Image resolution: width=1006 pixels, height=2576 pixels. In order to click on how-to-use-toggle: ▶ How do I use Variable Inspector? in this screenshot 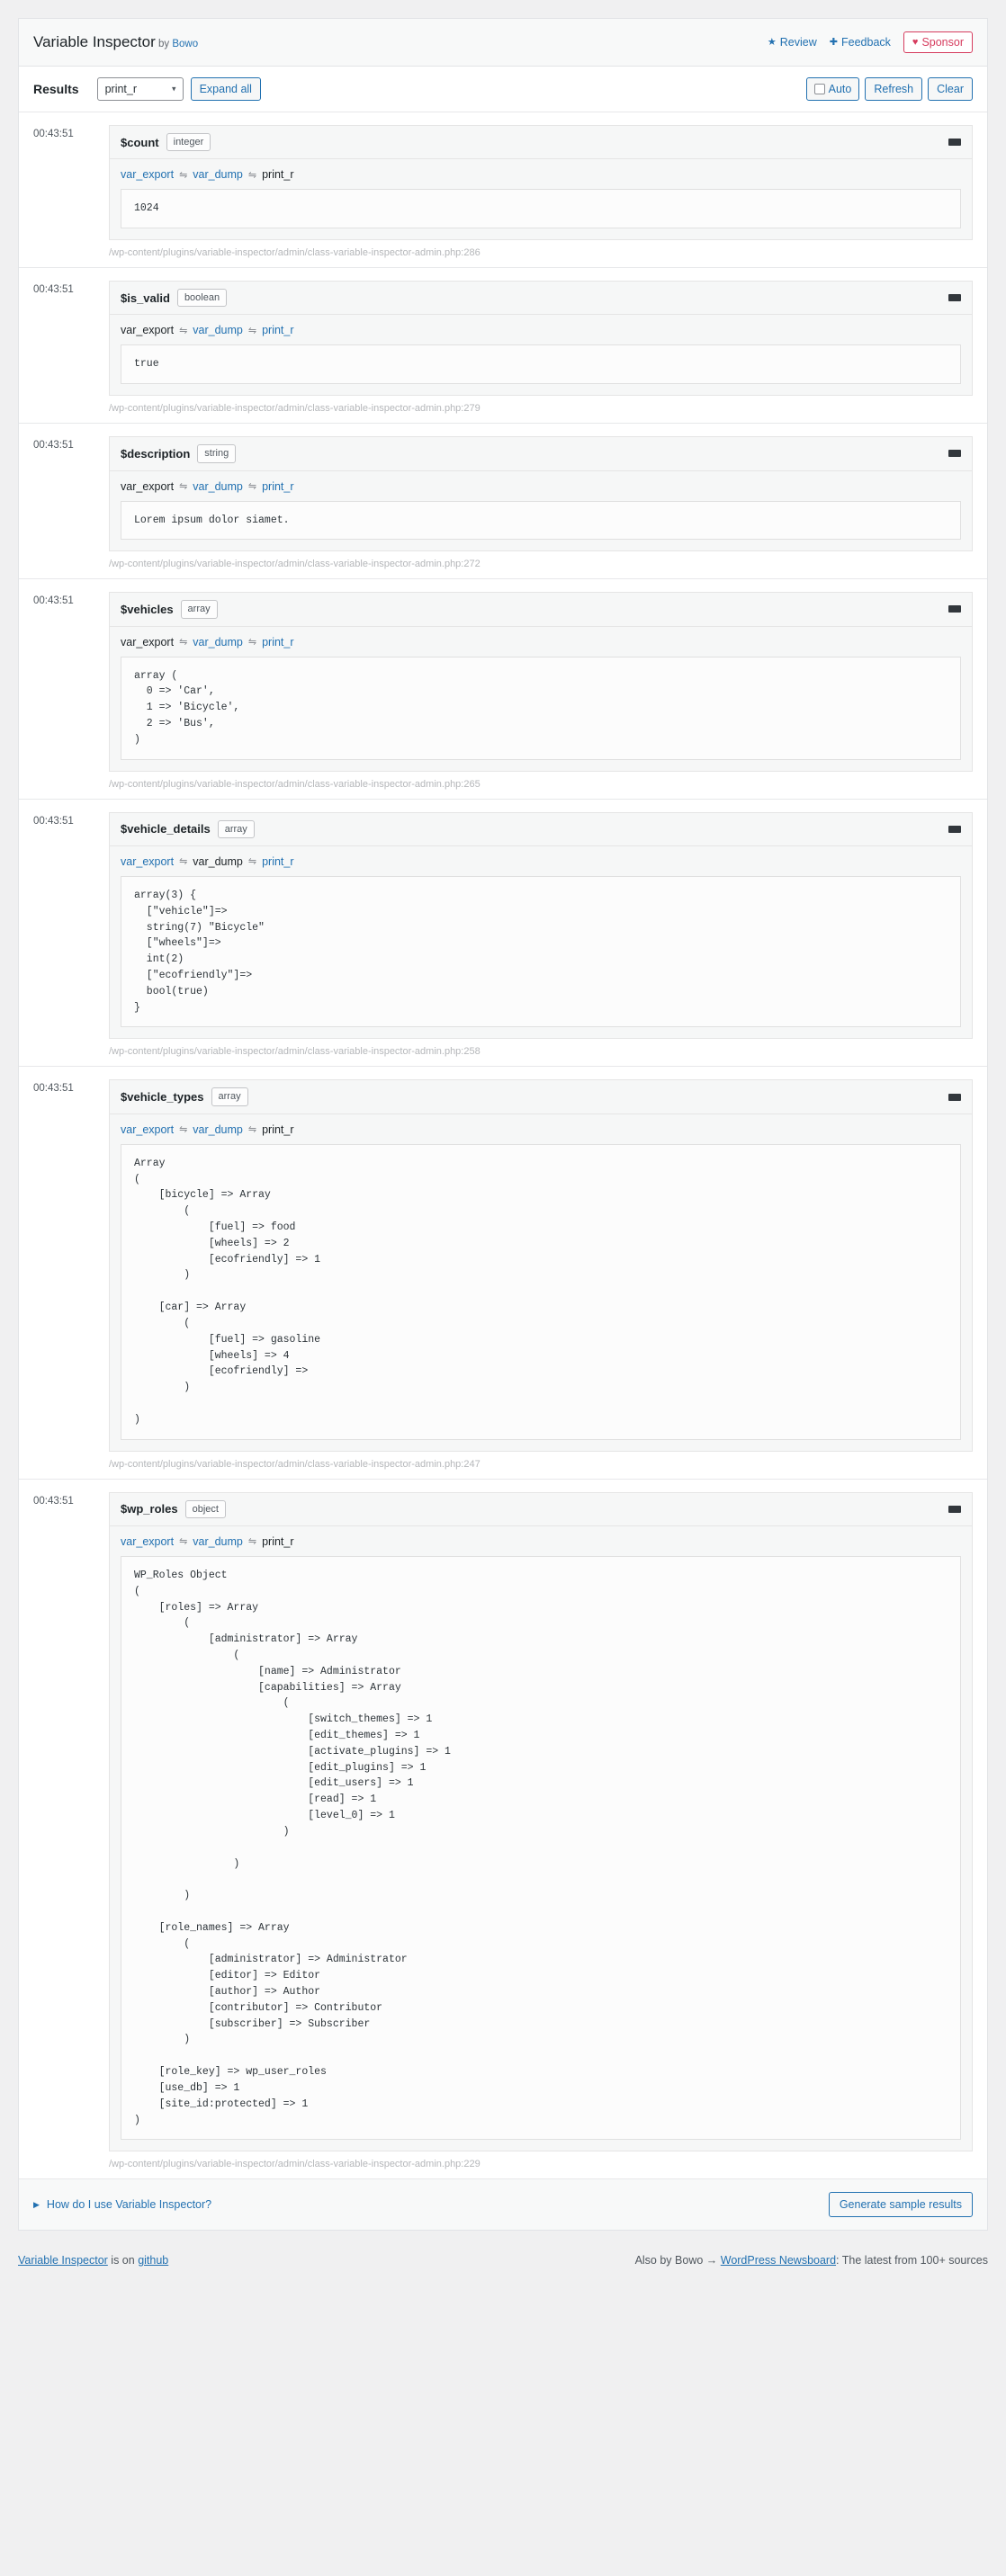, I will do `click(122, 2204)`.